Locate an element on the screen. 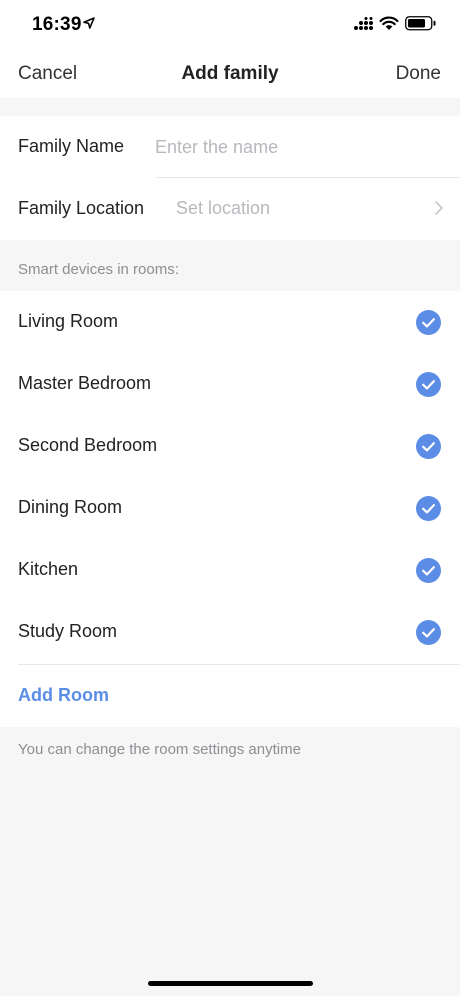 The image size is (460, 996). room-row-kitchen: Kitchen is located at coordinates (230, 570).